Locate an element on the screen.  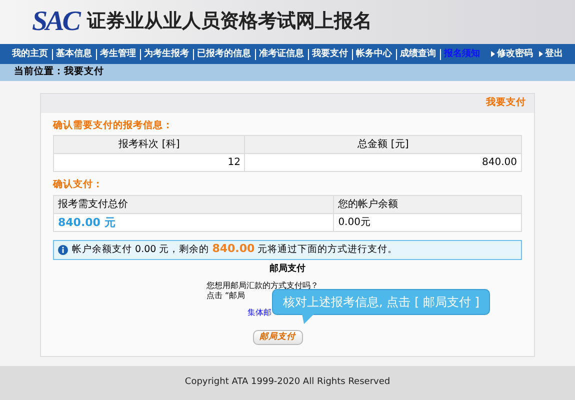
table-header: 总金额 [元] is located at coordinates (383, 145).